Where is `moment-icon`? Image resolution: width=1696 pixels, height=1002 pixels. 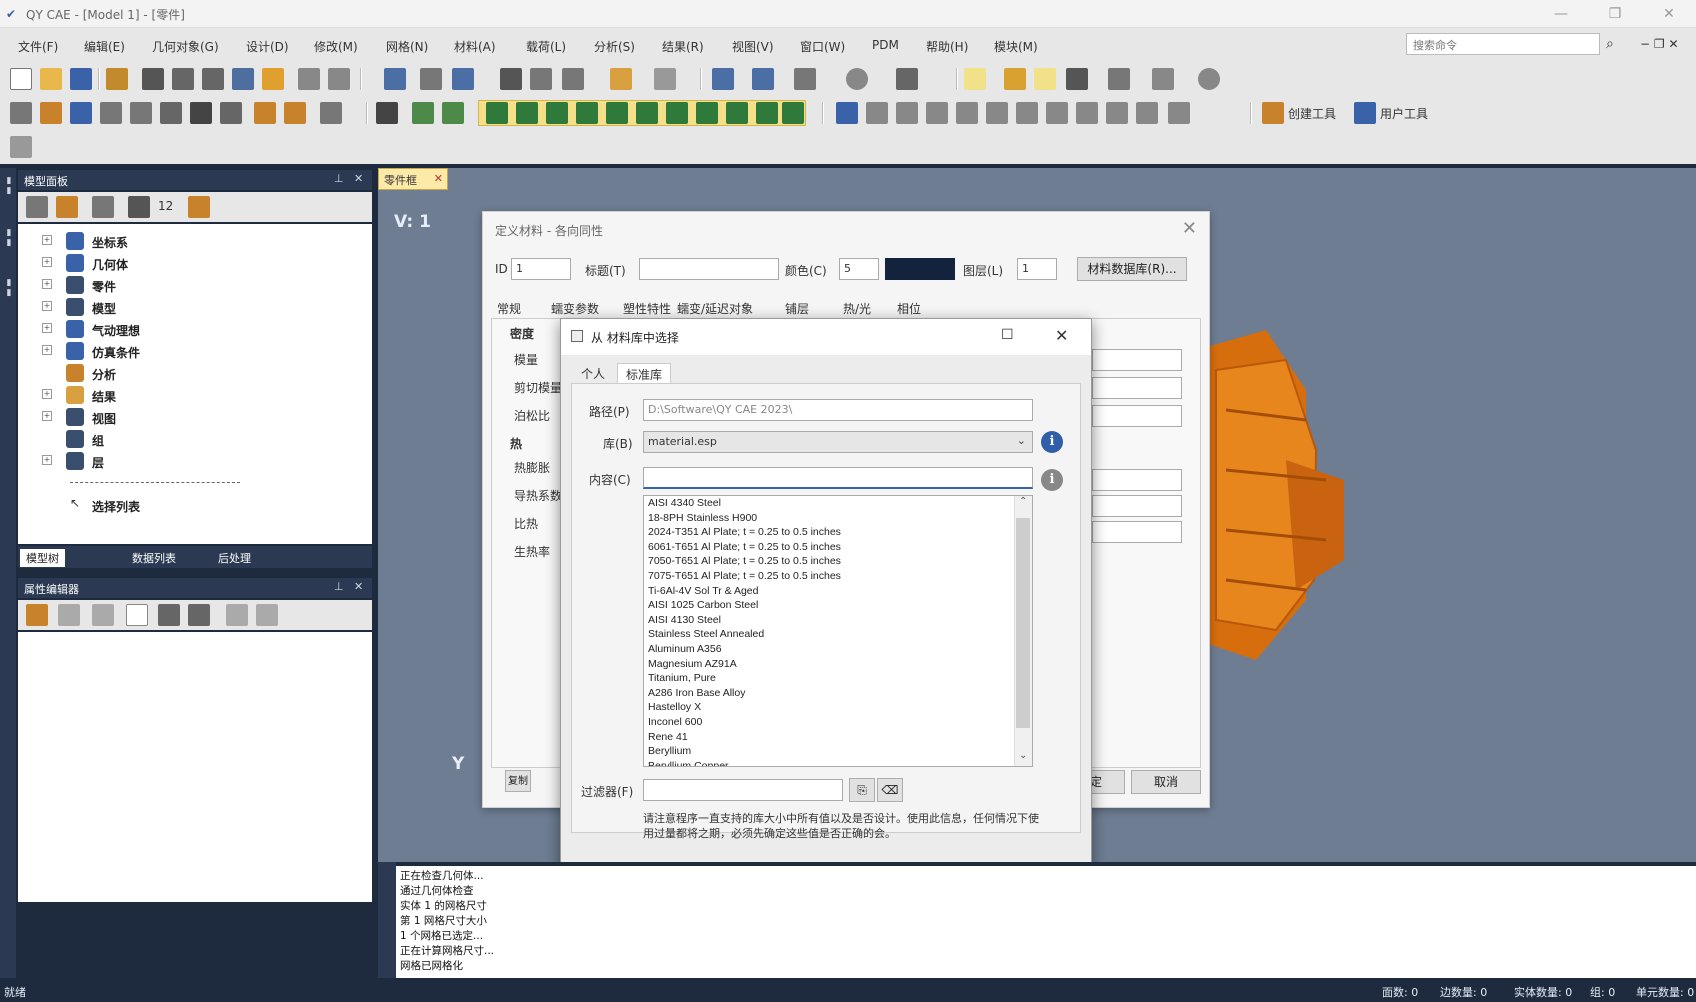
moment-icon is located at coordinates (587, 113).